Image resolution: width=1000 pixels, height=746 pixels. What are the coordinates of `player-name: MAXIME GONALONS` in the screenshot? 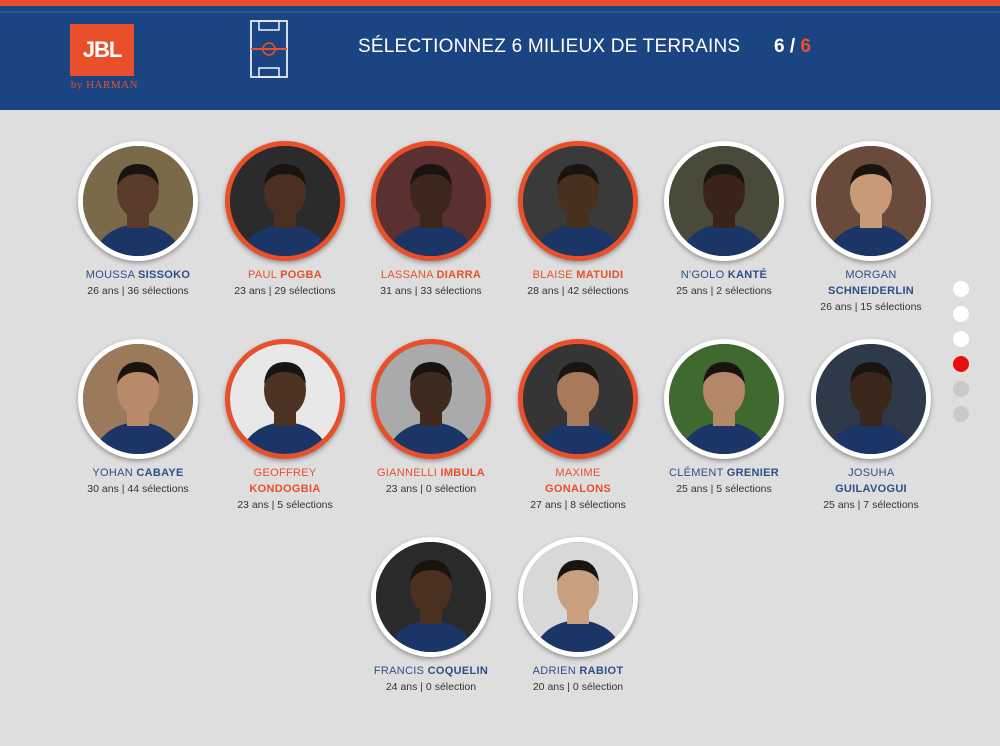 It's located at (578, 481).